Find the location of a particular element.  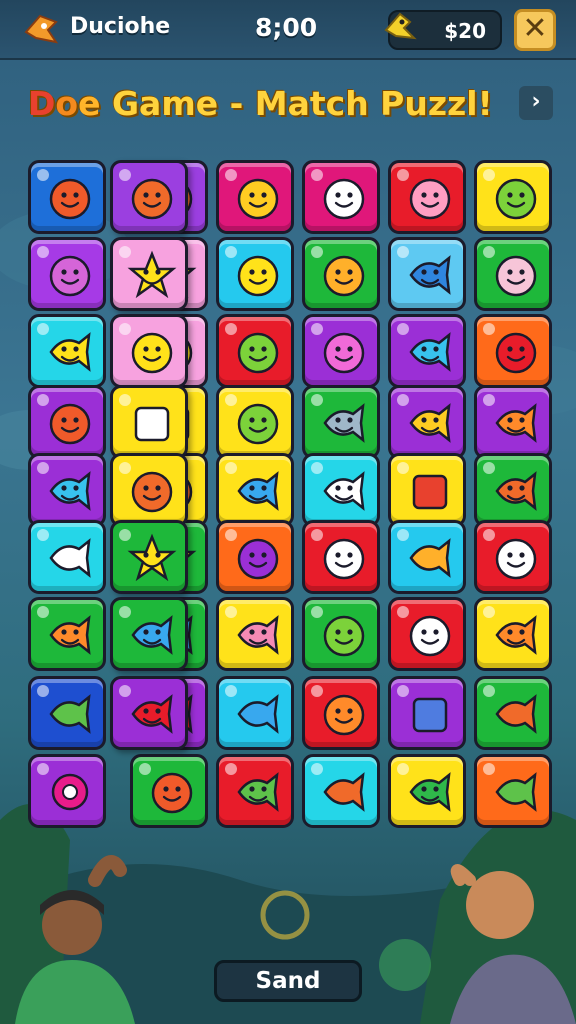

bandage-icon is located at coordinates (430, 558).